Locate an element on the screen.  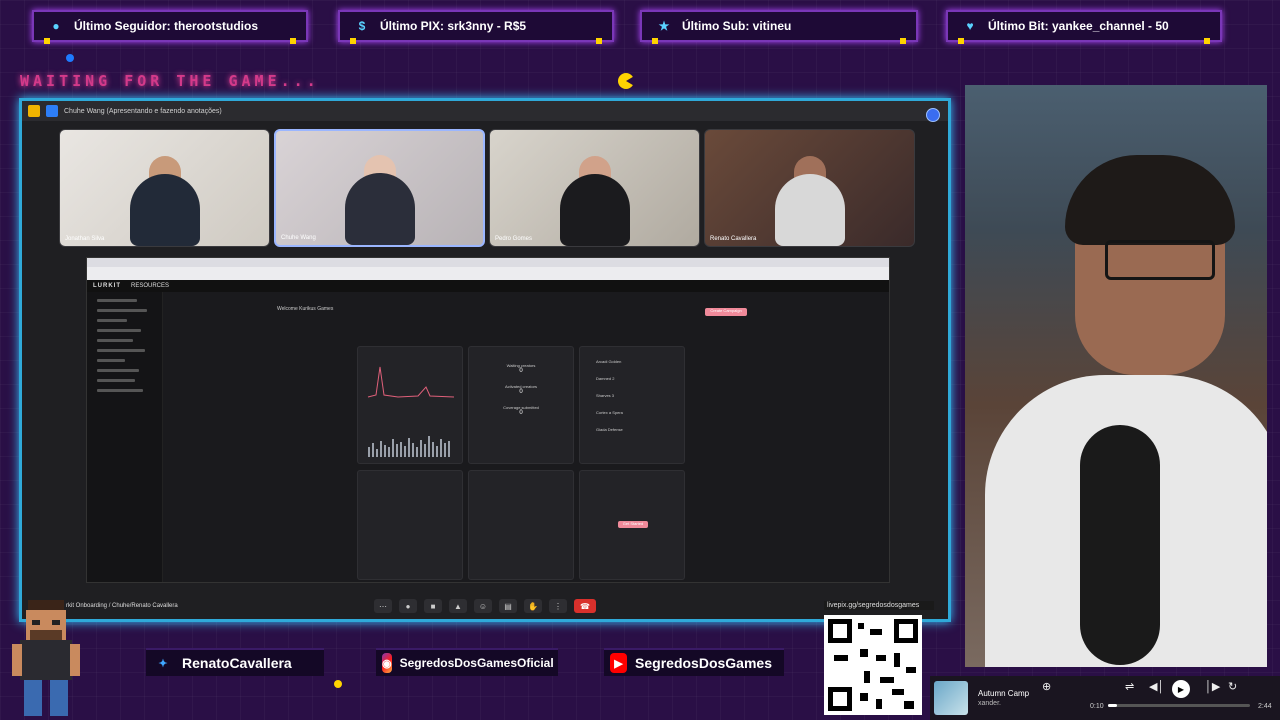
twitter-handle: ✦ RenatoCavallera is located at coordinates (235, 662).